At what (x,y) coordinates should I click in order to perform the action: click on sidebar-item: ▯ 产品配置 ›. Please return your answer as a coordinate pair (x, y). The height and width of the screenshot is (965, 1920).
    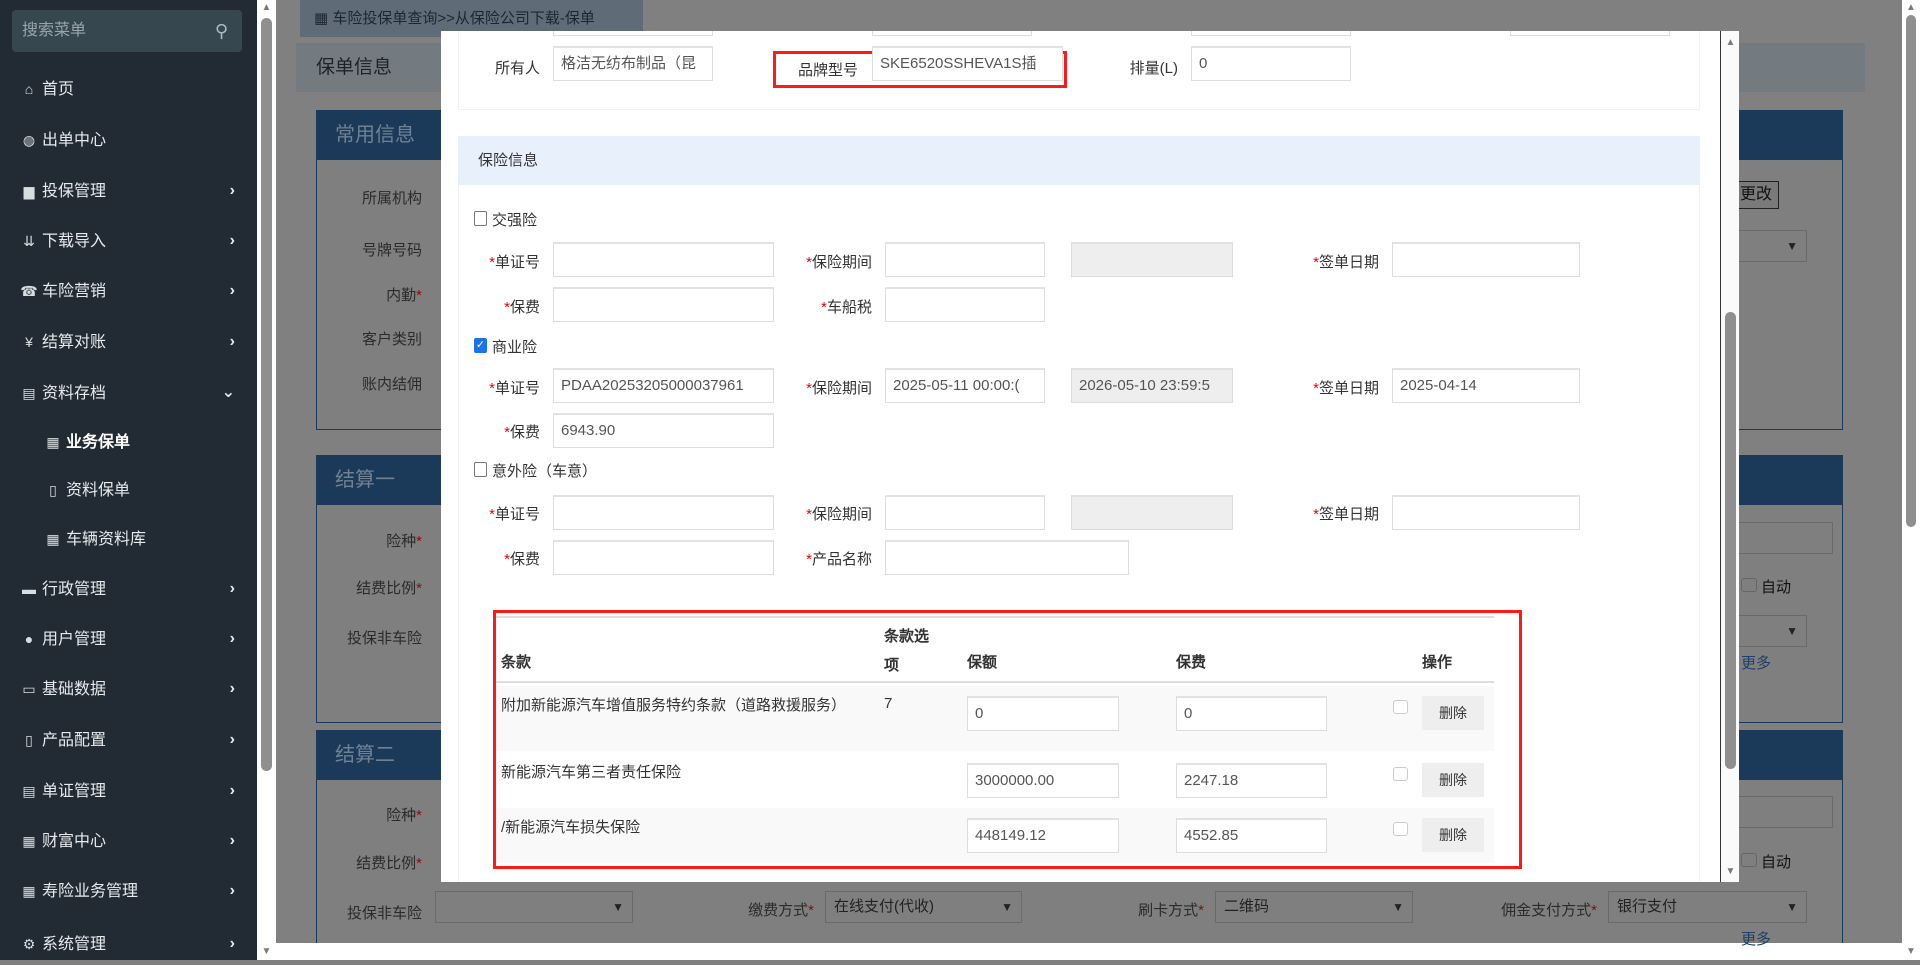
    Looking at the image, I should click on (128, 740).